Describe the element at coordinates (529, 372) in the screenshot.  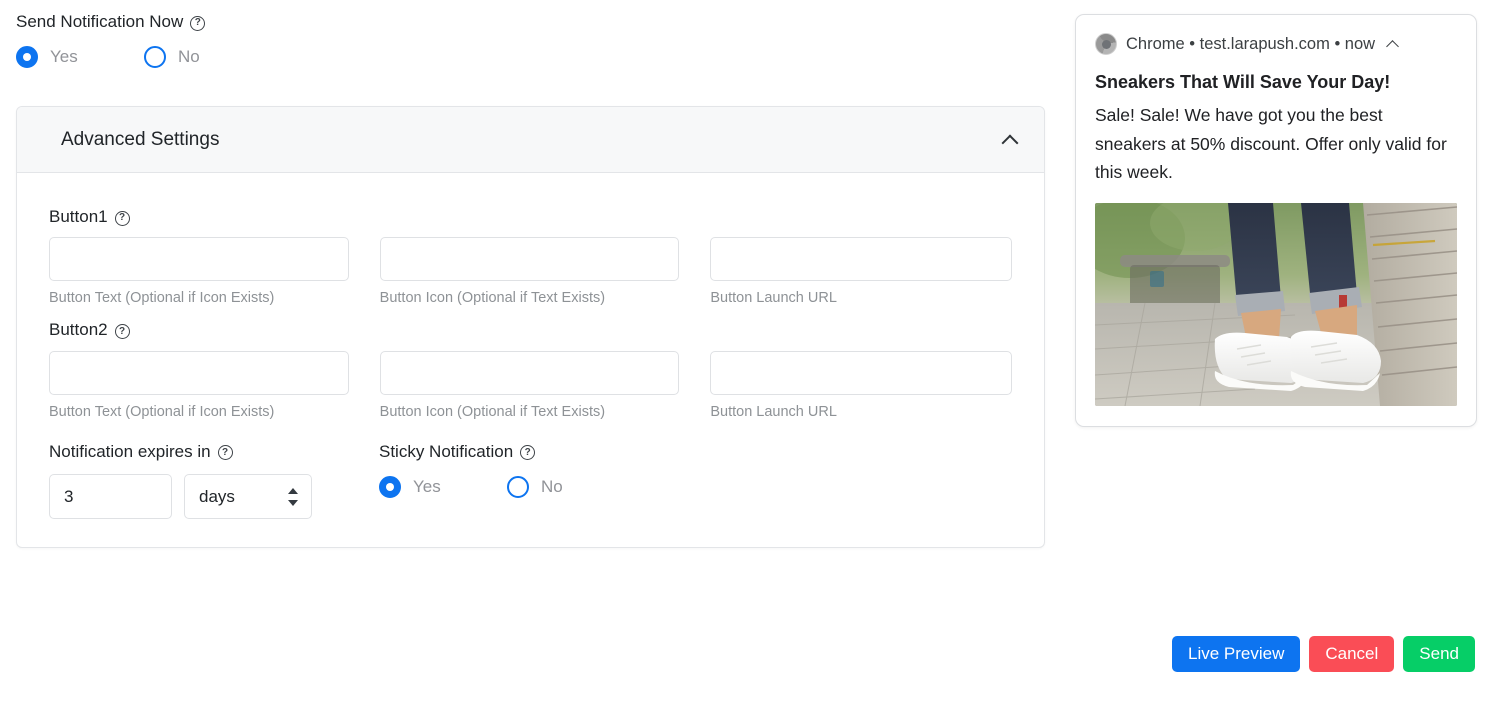
I see `button2-icon-input` at that location.